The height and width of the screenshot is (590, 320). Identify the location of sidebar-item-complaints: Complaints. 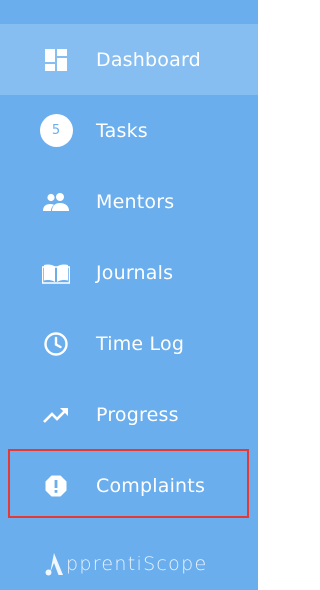
(129, 485).